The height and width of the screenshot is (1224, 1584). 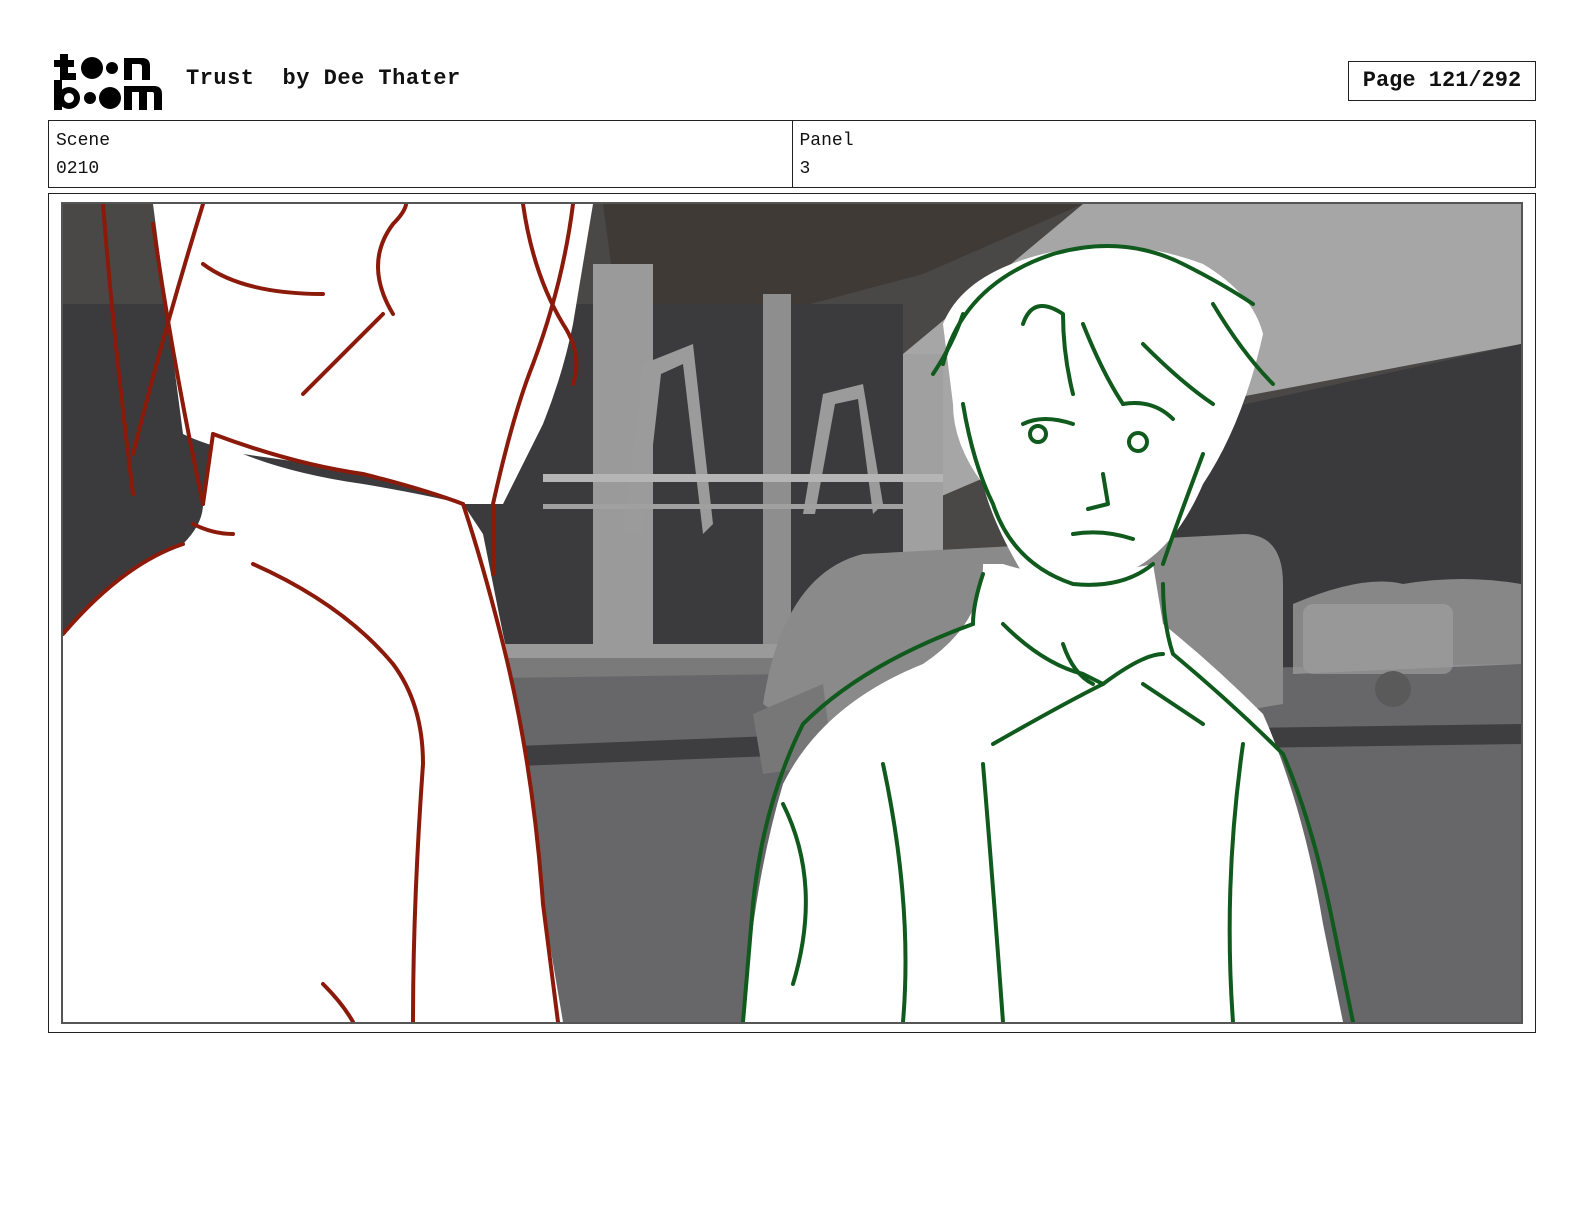 What do you see at coordinates (108, 81) in the screenshot?
I see `toon-boom-logo` at bounding box center [108, 81].